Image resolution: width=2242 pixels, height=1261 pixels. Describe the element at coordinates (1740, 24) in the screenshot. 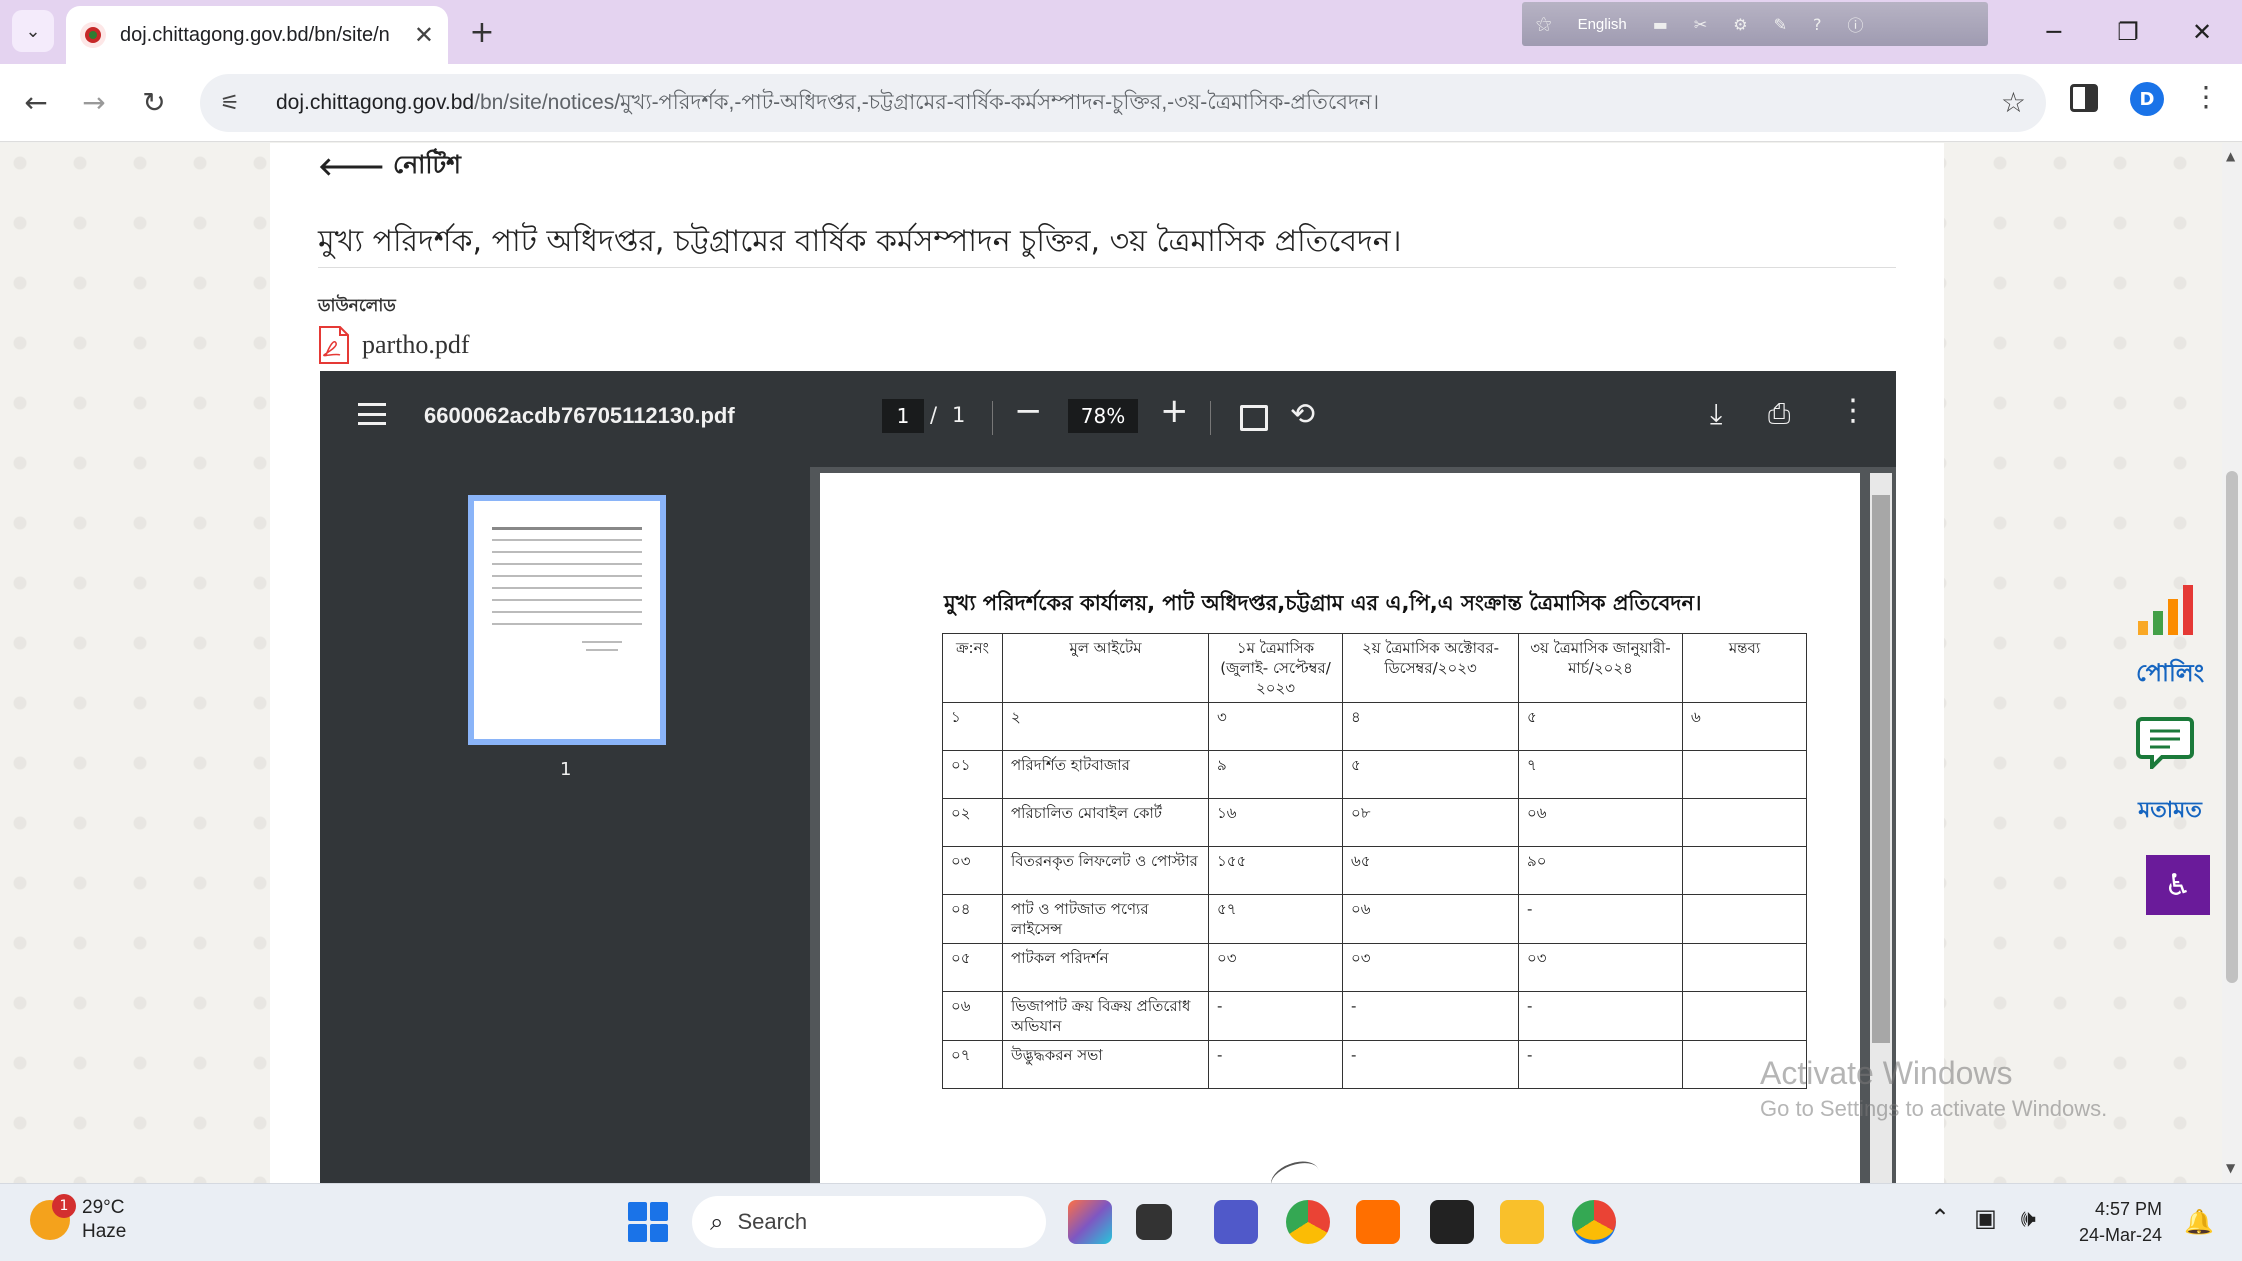

I see `settings-icon: ⚙` at that location.